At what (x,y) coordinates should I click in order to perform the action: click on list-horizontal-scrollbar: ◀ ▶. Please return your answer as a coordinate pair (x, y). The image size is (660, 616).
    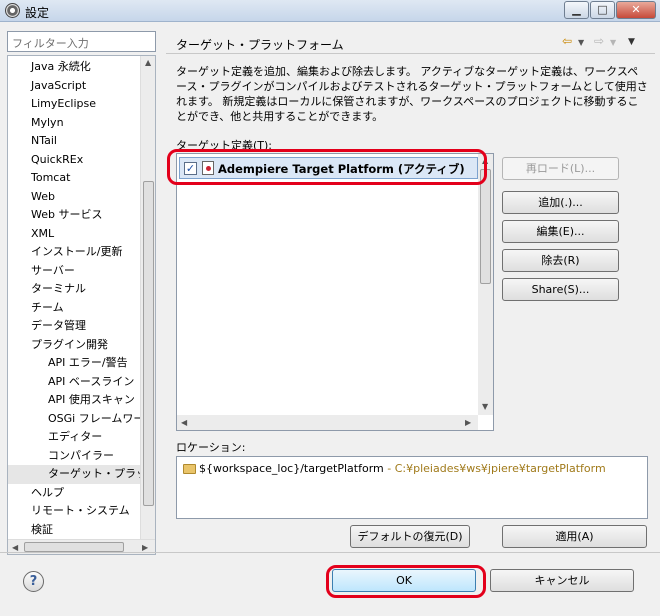
    Looking at the image, I should click on (327, 422).